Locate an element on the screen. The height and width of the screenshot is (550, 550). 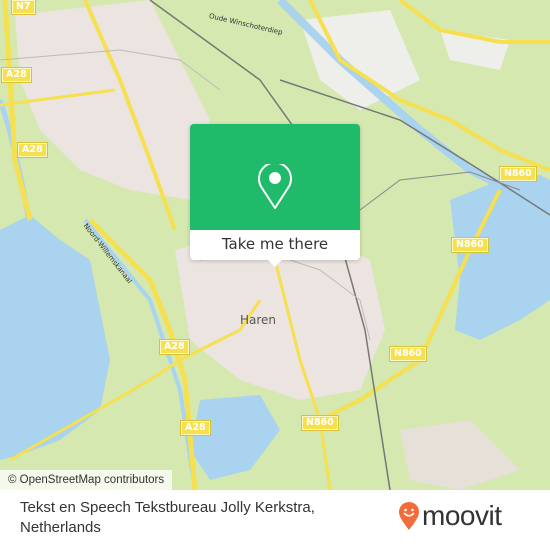
take-me-there-button: Take me there is located at coordinates (275, 245).